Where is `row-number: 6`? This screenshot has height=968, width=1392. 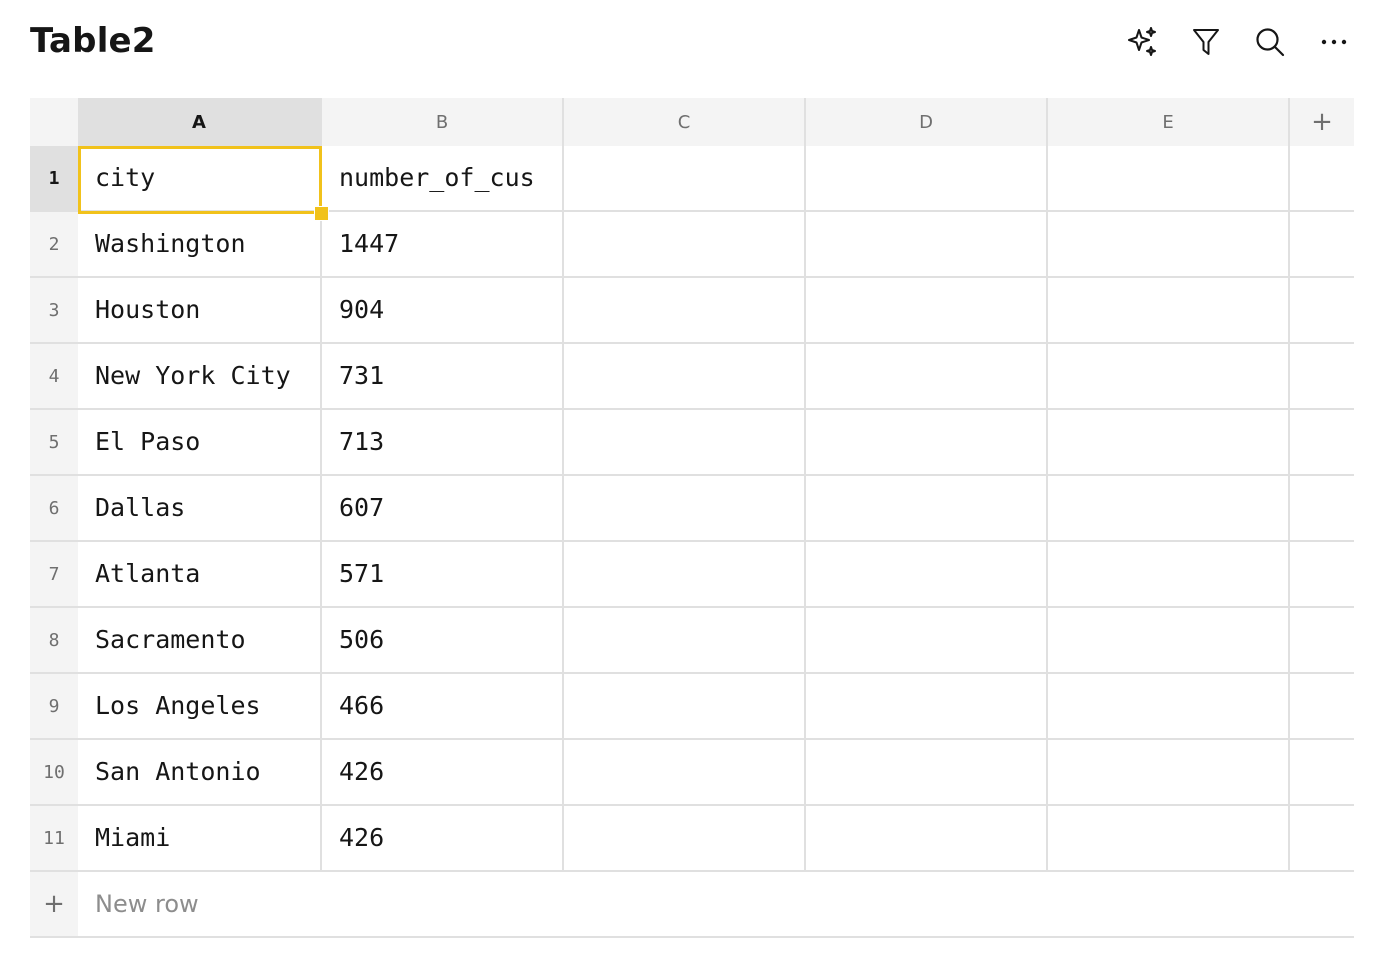
row-number: 6 is located at coordinates (54, 509).